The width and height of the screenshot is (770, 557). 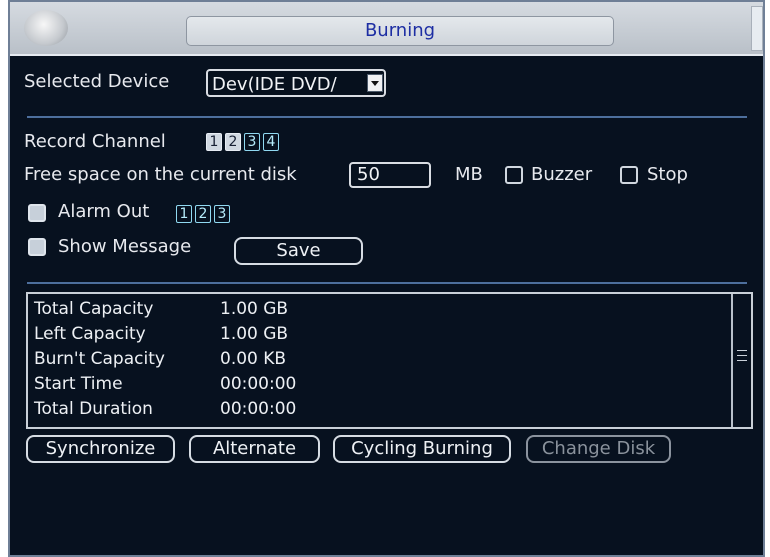 I want to click on info-label: Burn't Capacity, so click(x=99, y=359).